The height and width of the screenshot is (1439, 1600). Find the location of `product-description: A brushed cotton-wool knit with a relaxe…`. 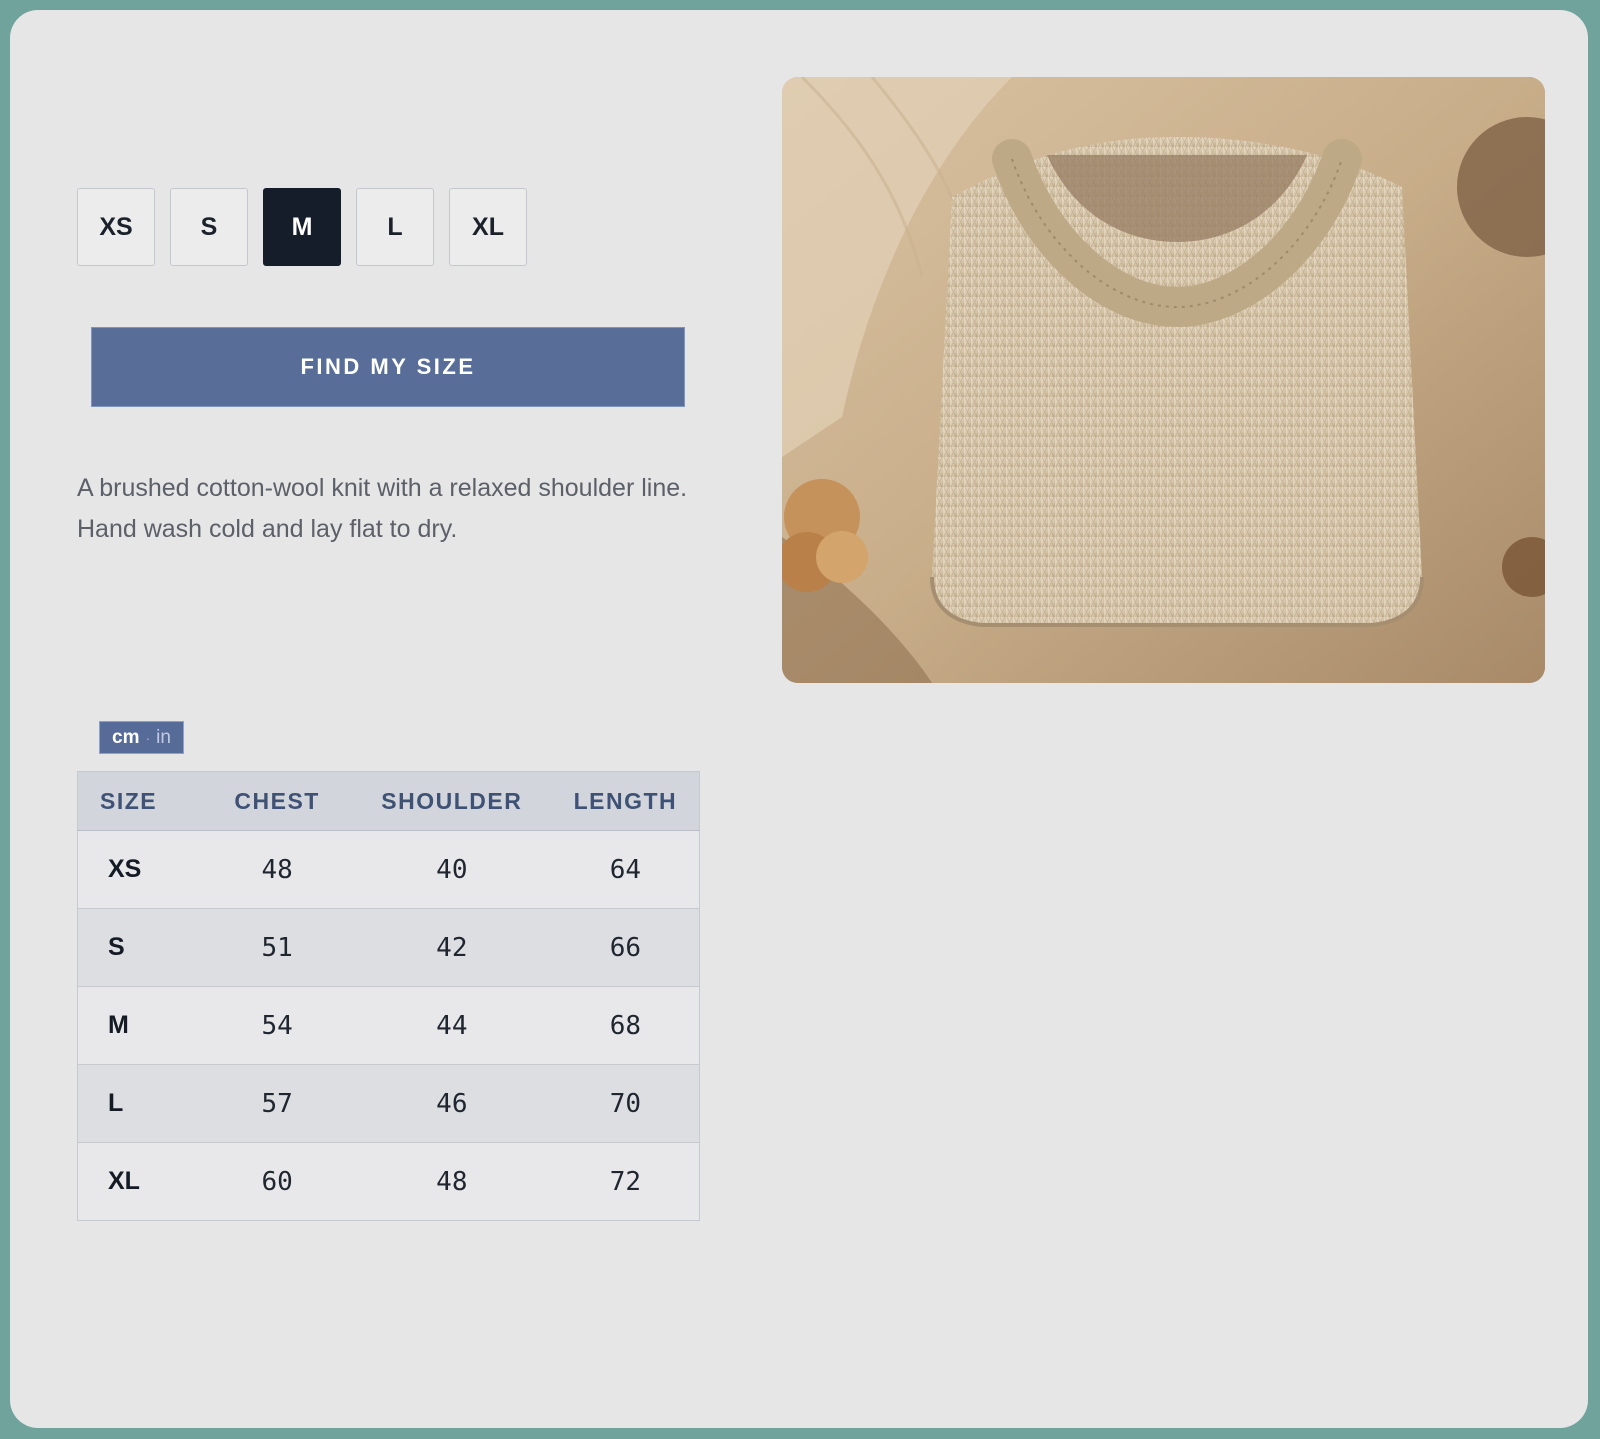

product-description: A brushed cotton-wool knit with a relaxe… is located at coordinates (382, 508).